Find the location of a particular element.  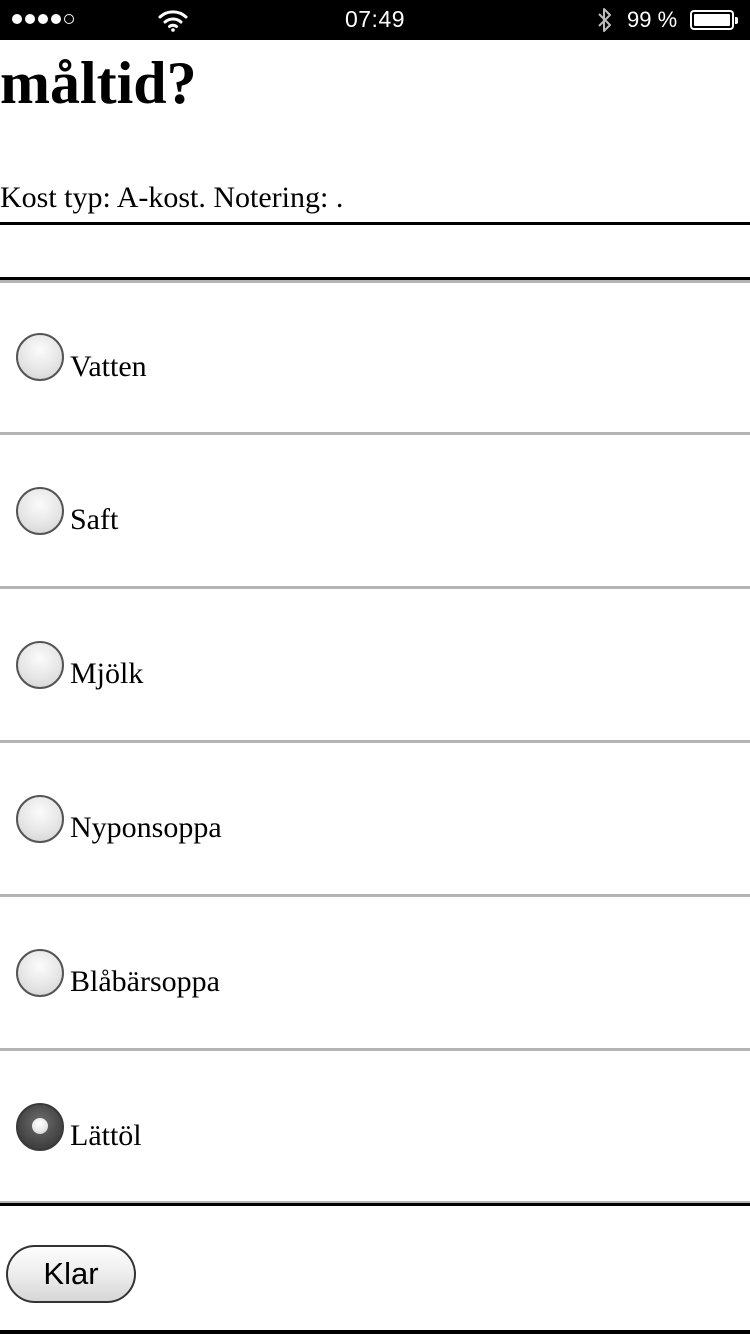

option-saft: Saft is located at coordinates (375, 510).